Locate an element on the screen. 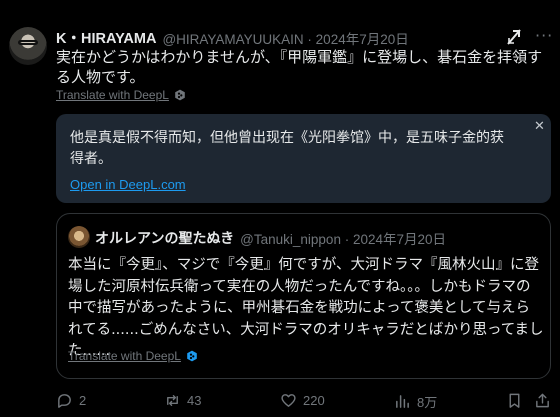 The image size is (560, 417). quote-author-name: オルレアンの聖たぬき is located at coordinates (164, 238).